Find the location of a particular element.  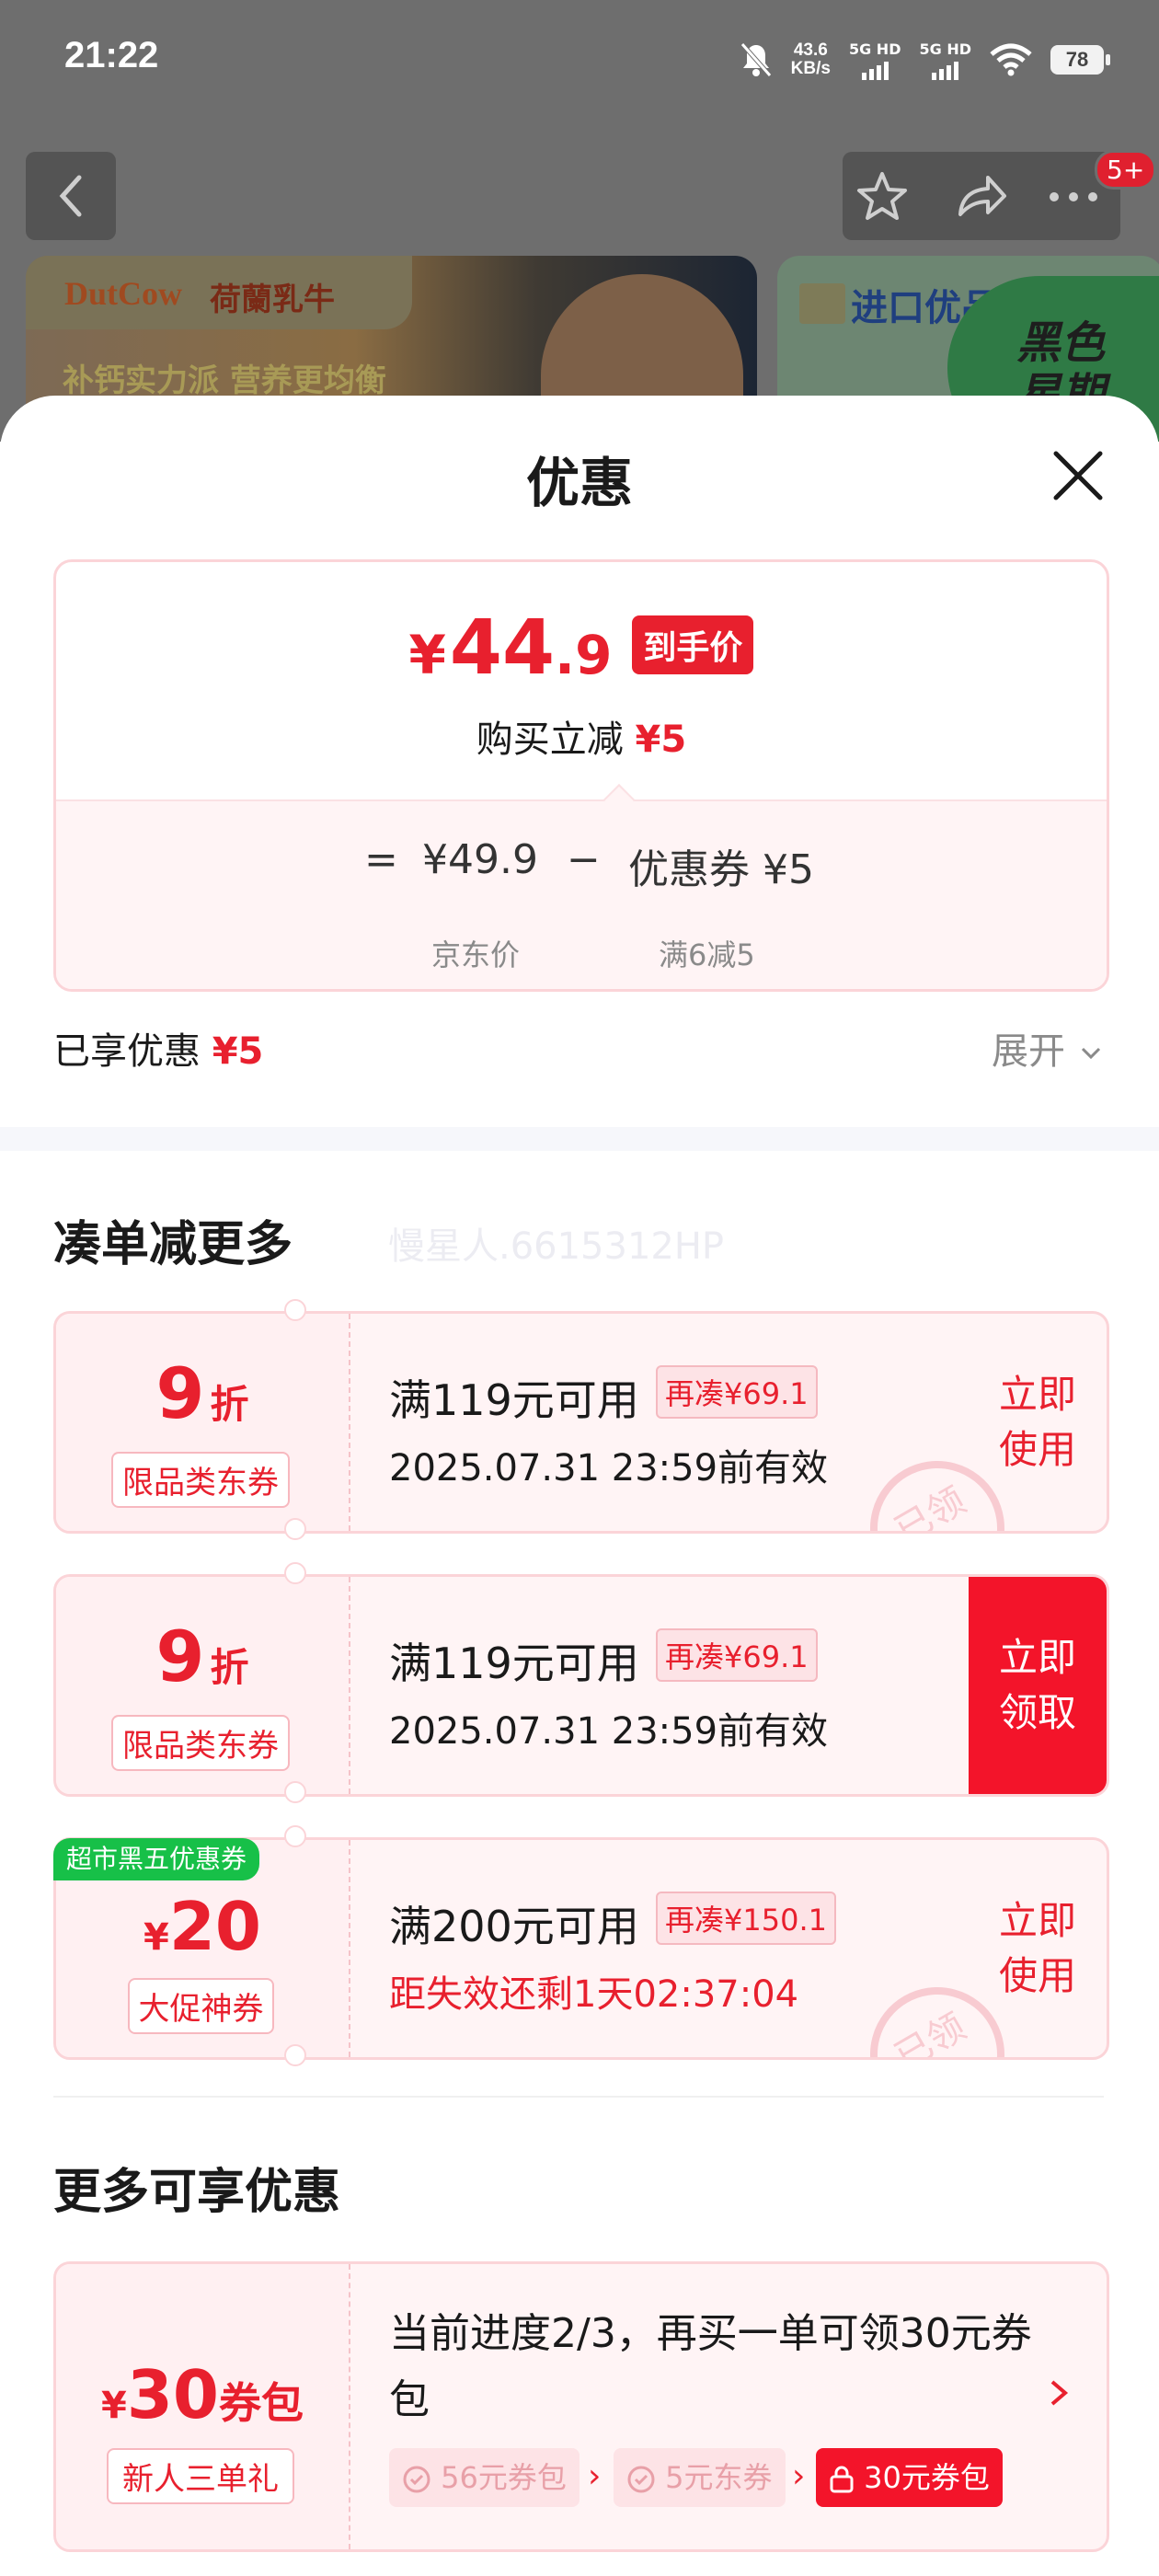

price-symbol: ¥ is located at coordinates (427, 655).